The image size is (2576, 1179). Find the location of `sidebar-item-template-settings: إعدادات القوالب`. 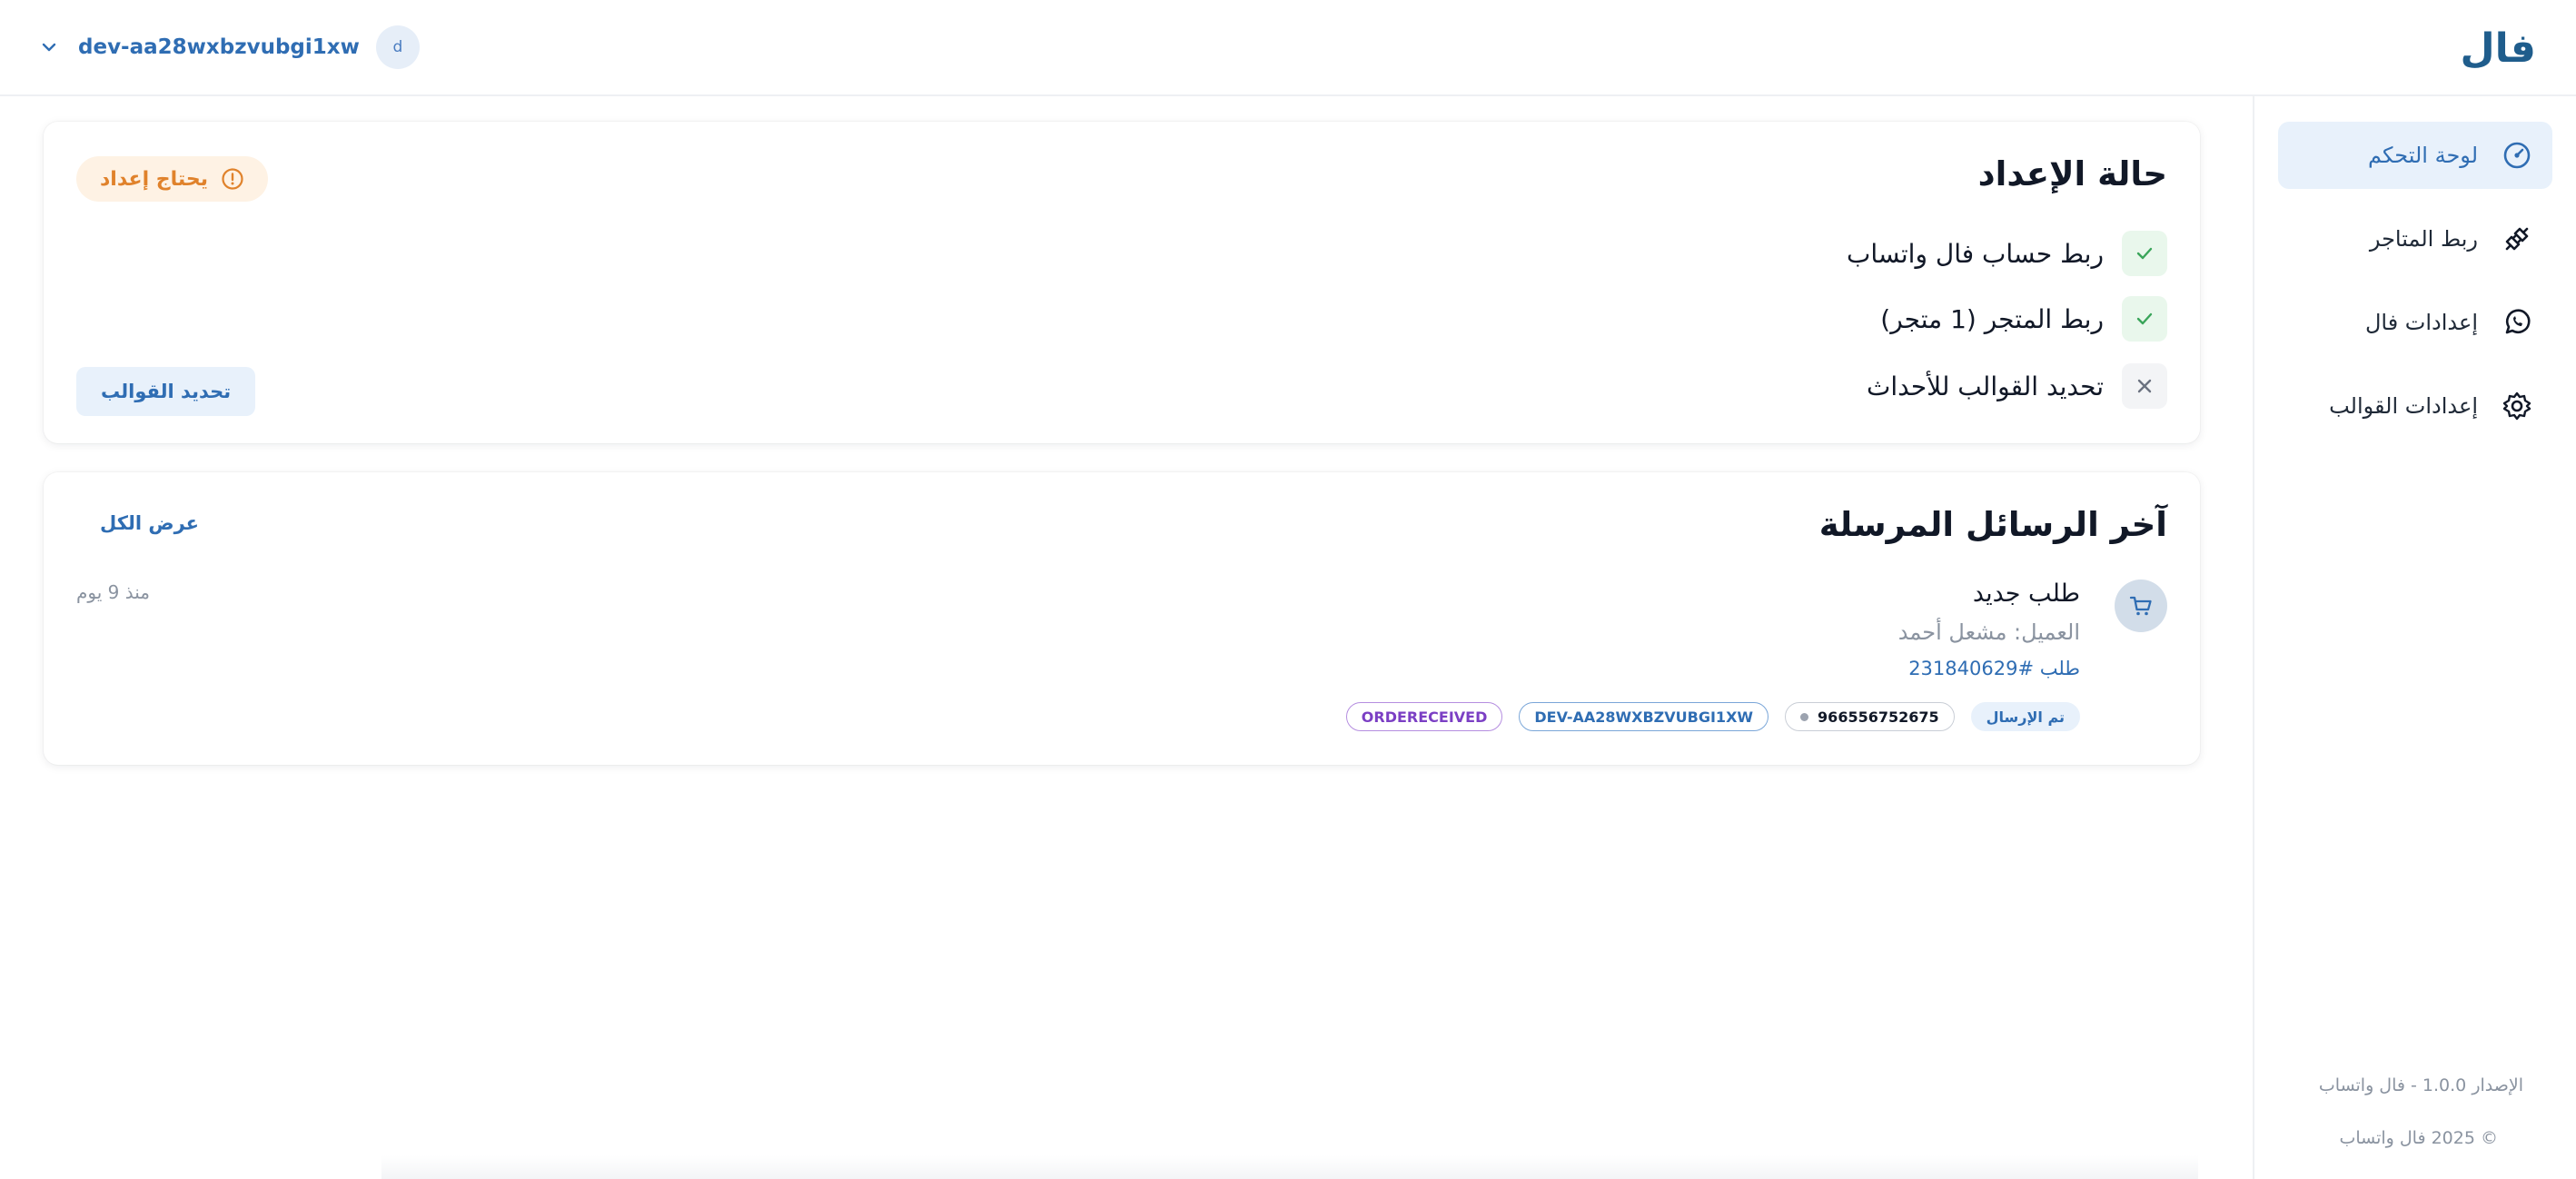

sidebar-item-template-settings: إعدادات القوالب is located at coordinates (2415, 406).